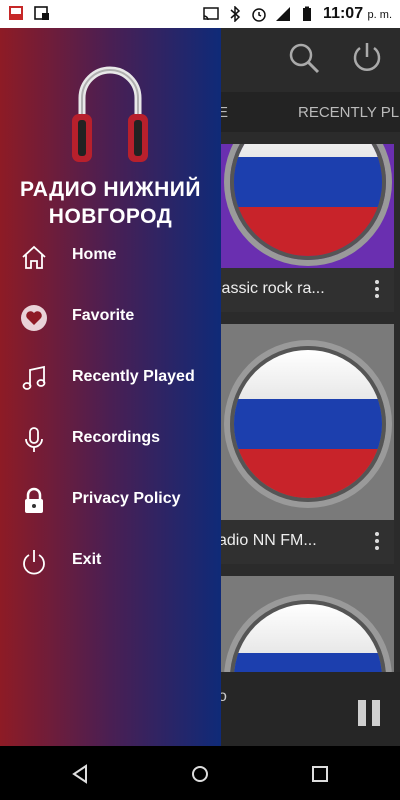  I want to click on lock-icon, so click(34, 500).